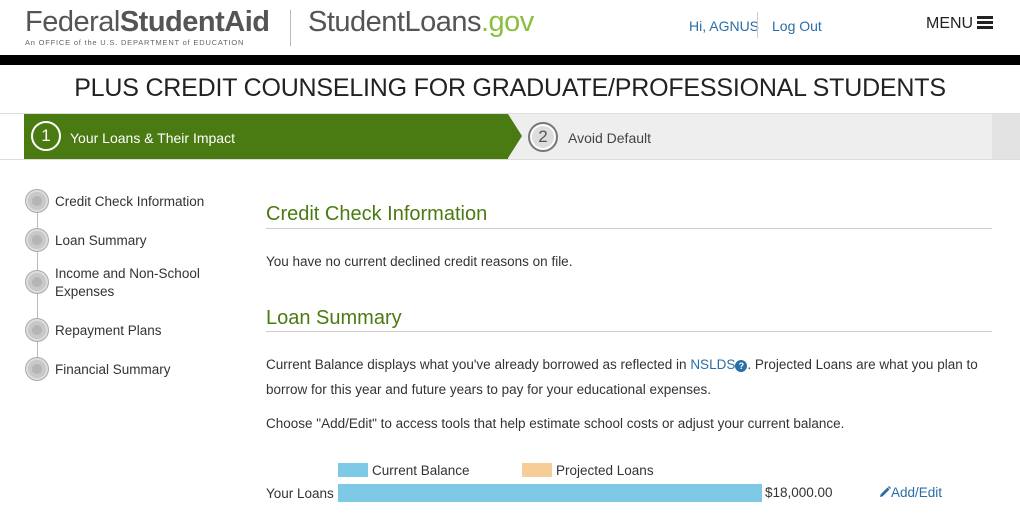 This screenshot has height=527, width=1020. I want to click on bar-current-balance, so click(550, 493).